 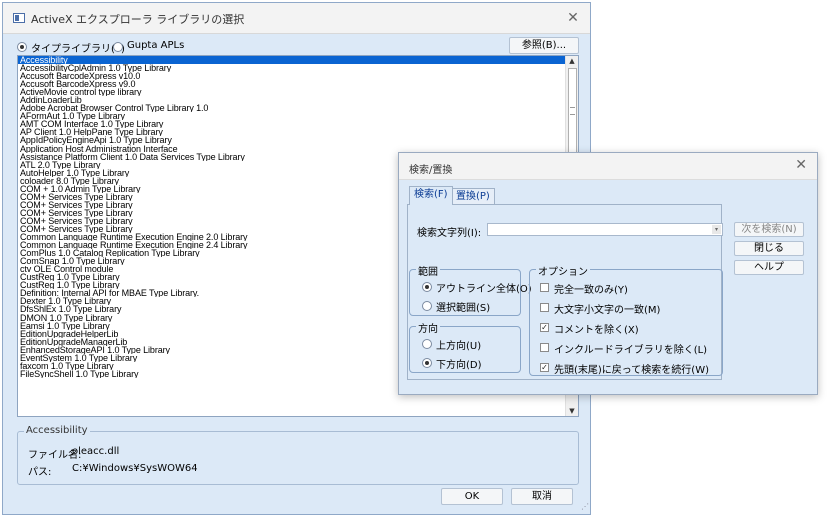 What do you see at coordinates (585, 506) in the screenshot?
I see `resize-grip-icon: ⋰` at bounding box center [585, 506].